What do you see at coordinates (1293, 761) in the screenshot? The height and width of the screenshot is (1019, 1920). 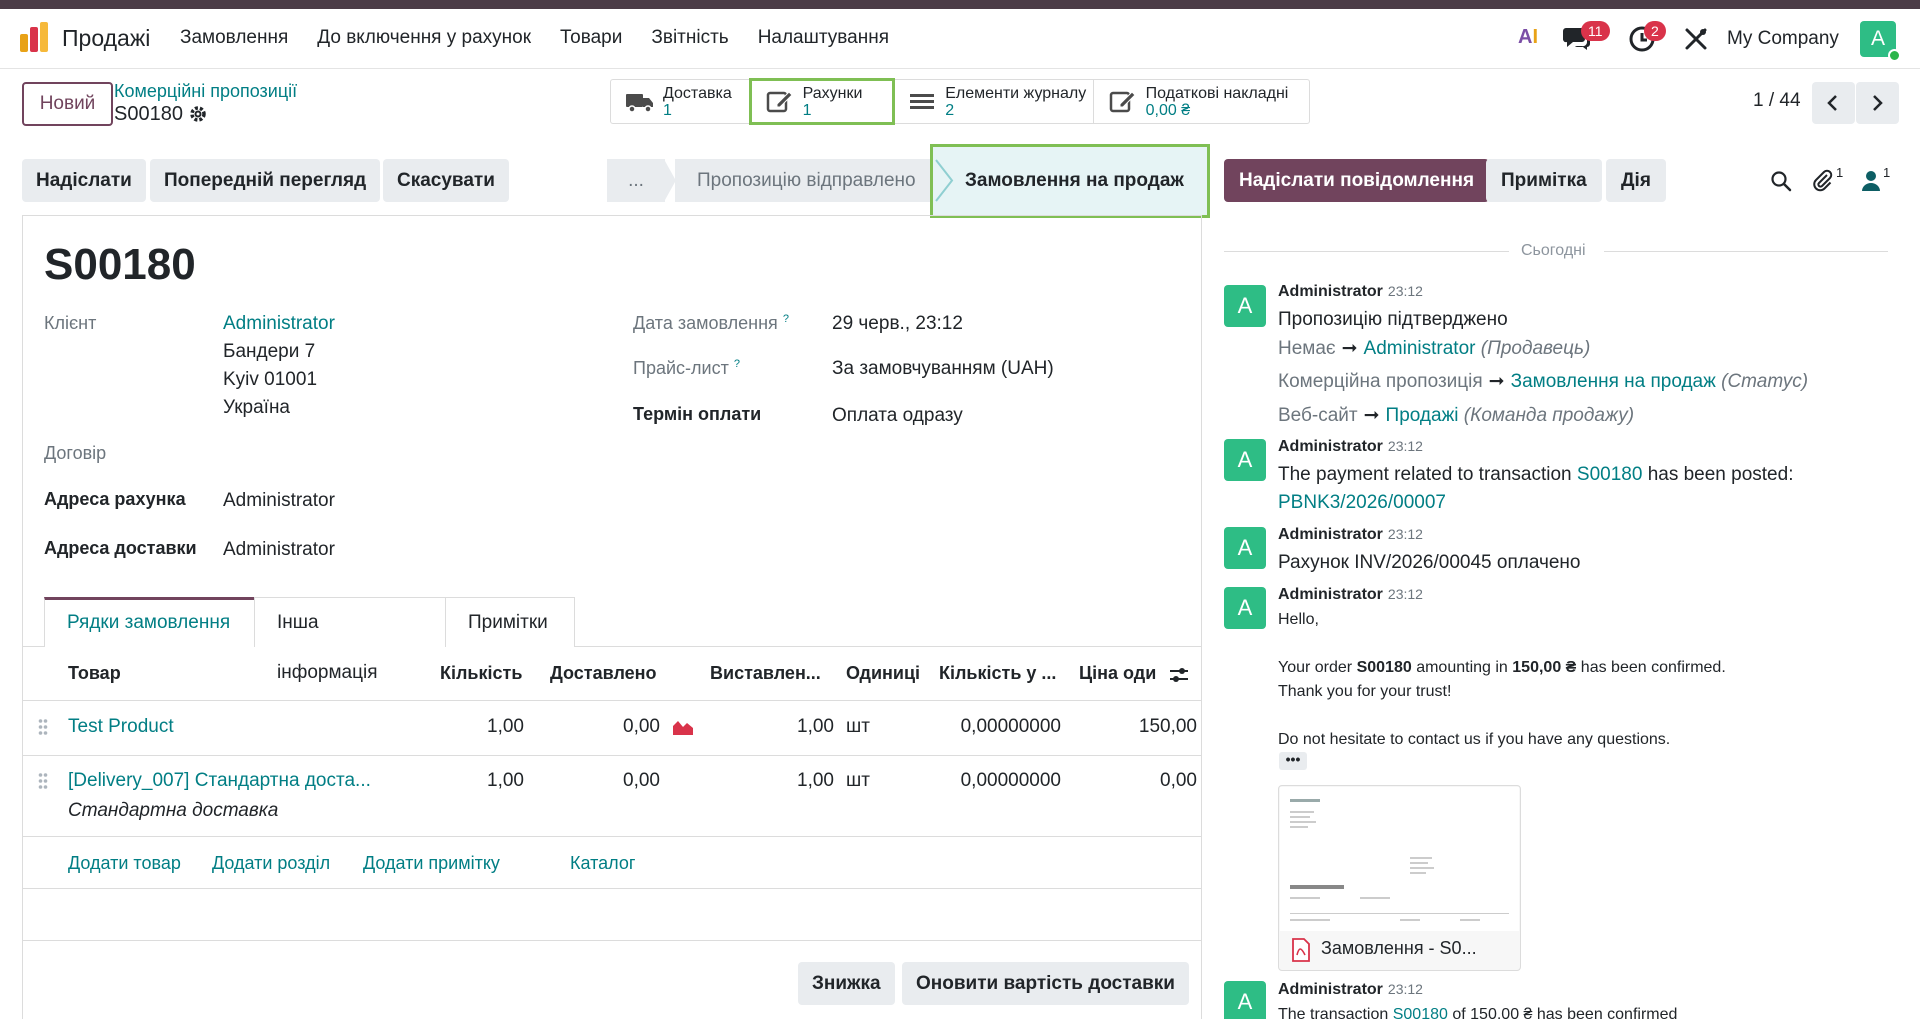 I see `expand-message-button: •••` at bounding box center [1293, 761].